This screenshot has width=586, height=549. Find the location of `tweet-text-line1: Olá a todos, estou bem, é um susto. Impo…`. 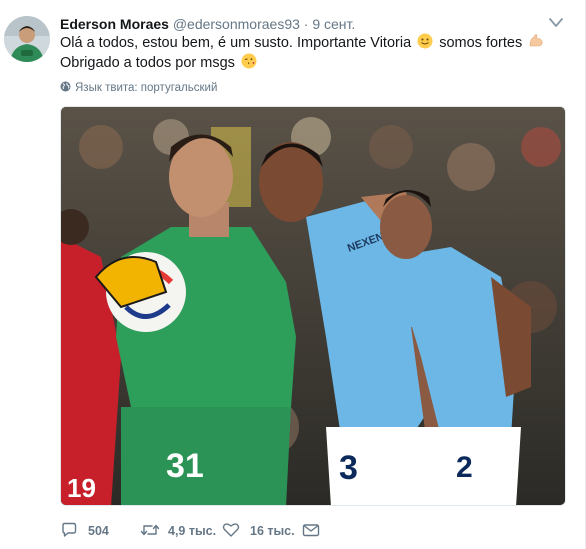

tweet-text-line1: Olá a todos, estou bem, é um susto. Impo… is located at coordinates (236, 43).